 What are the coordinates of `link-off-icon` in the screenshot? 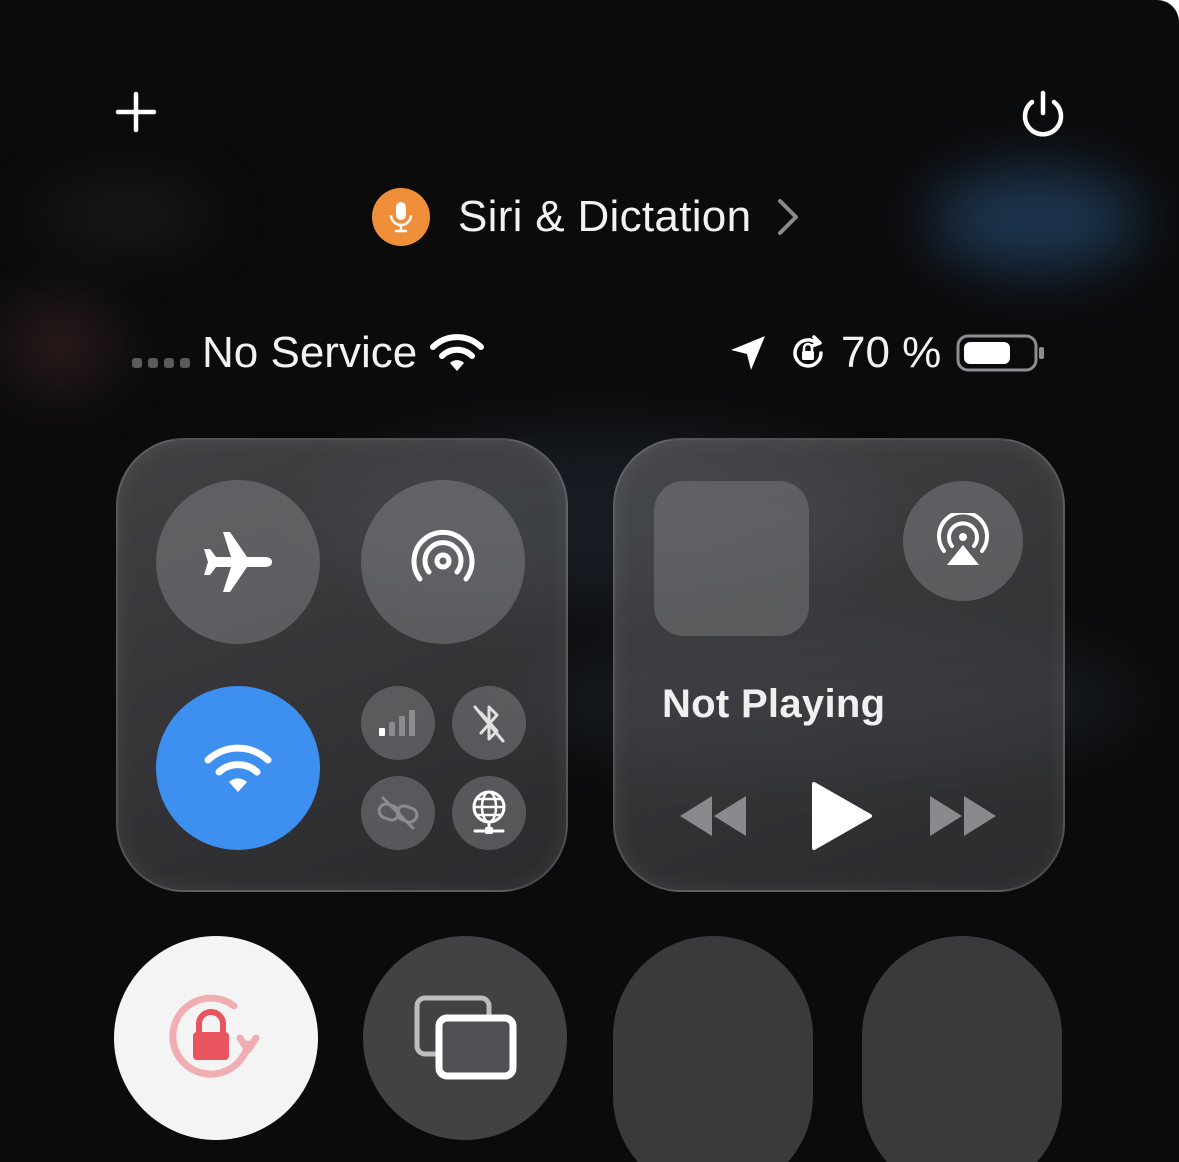 It's located at (398, 813).